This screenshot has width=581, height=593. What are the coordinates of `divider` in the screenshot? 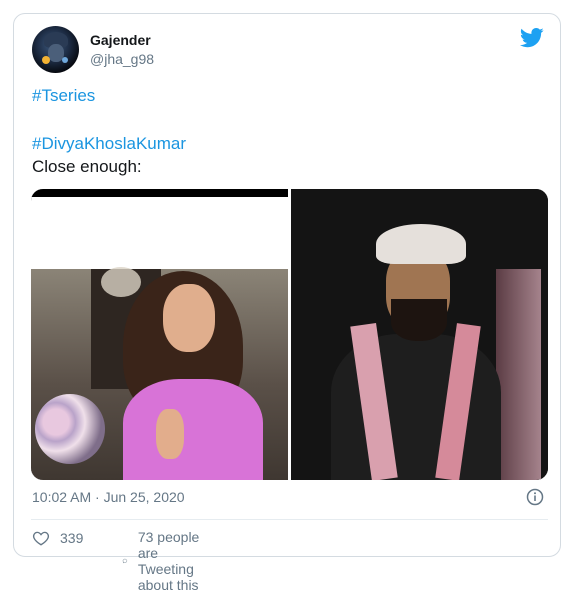 It's located at (289, 519).